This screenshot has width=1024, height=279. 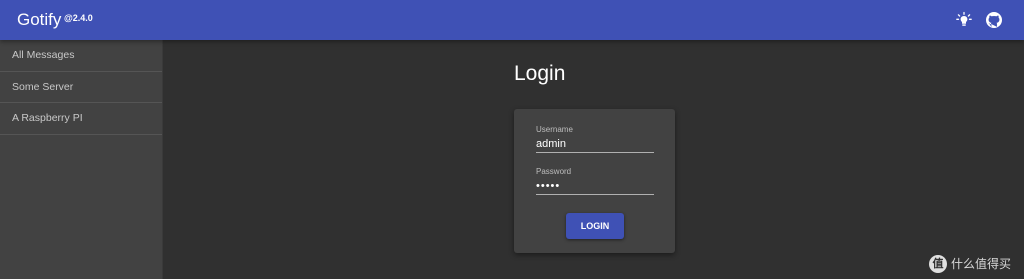 I want to click on password-field, so click(x=595, y=186).